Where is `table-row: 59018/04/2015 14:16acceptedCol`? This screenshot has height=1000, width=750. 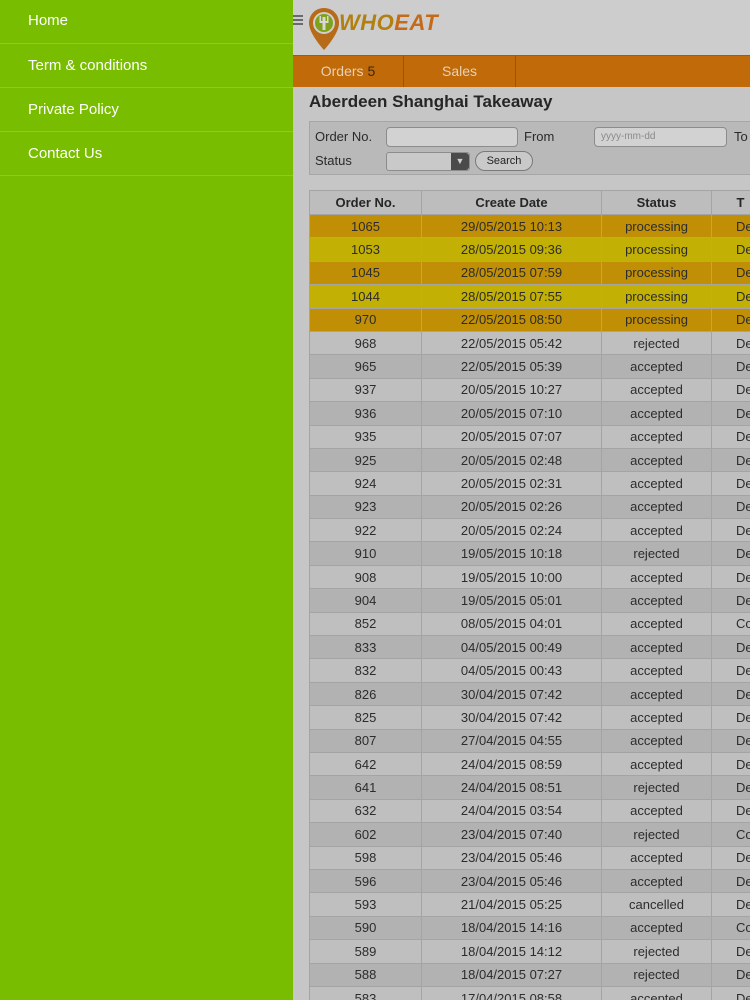 table-row: 59018/04/2015 14:16acceptedCol is located at coordinates (529, 928).